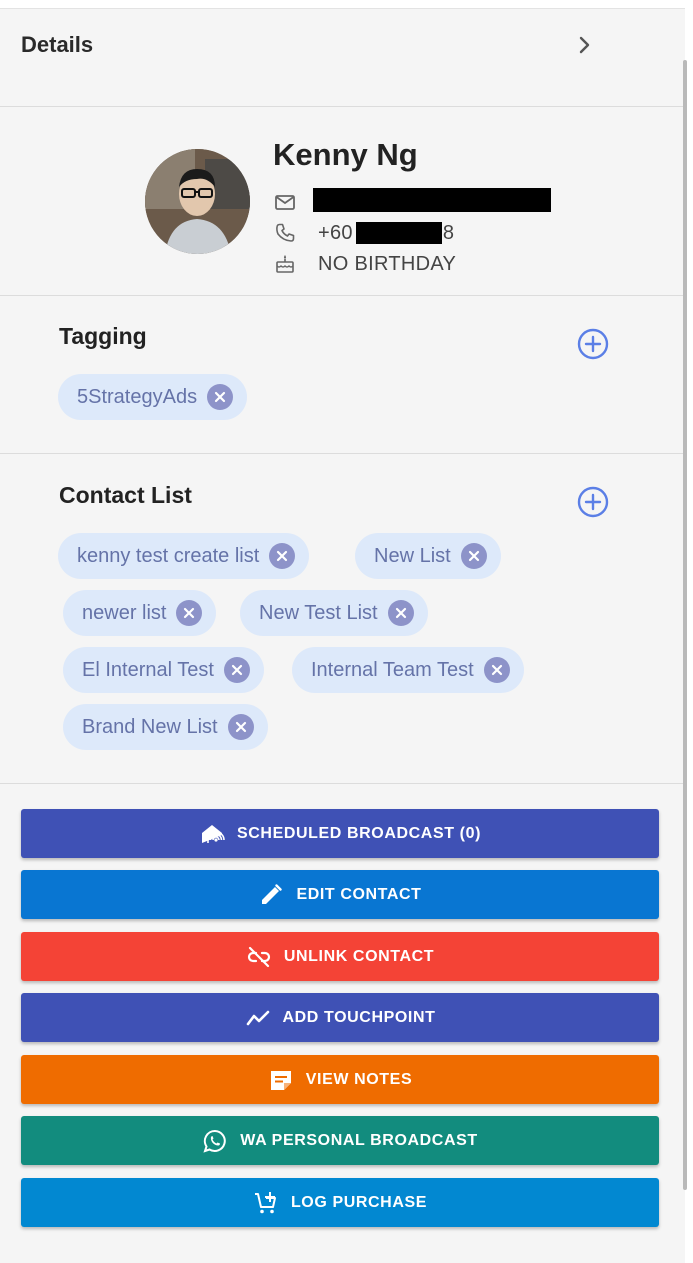 This screenshot has width=693, height=1263. Describe the element at coordinates (342, 375) in the screenshot. I see `tagging-section: Tagging 5StrategyAds` at that location.